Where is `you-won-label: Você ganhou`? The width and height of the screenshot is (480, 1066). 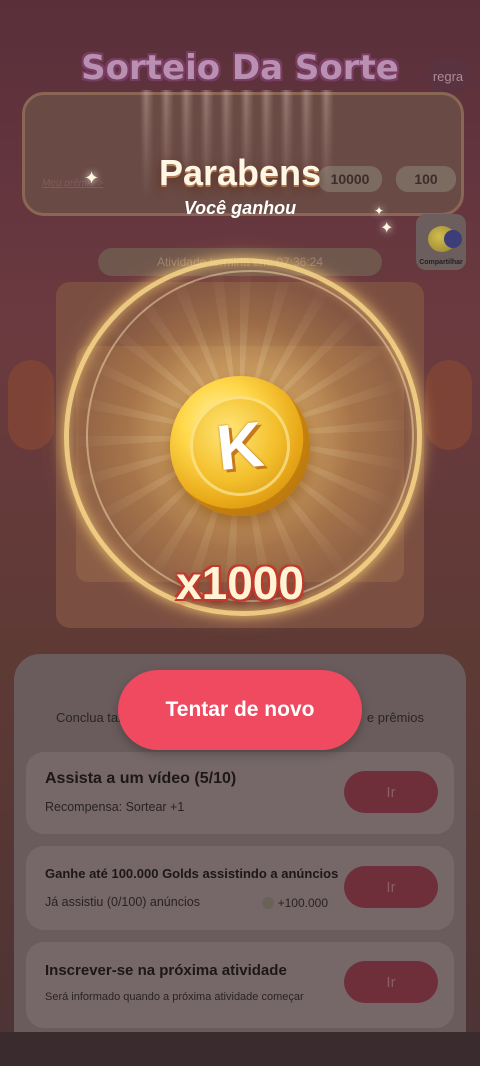 you-won-label: Você ganhou is located at coordinates (240, 208).